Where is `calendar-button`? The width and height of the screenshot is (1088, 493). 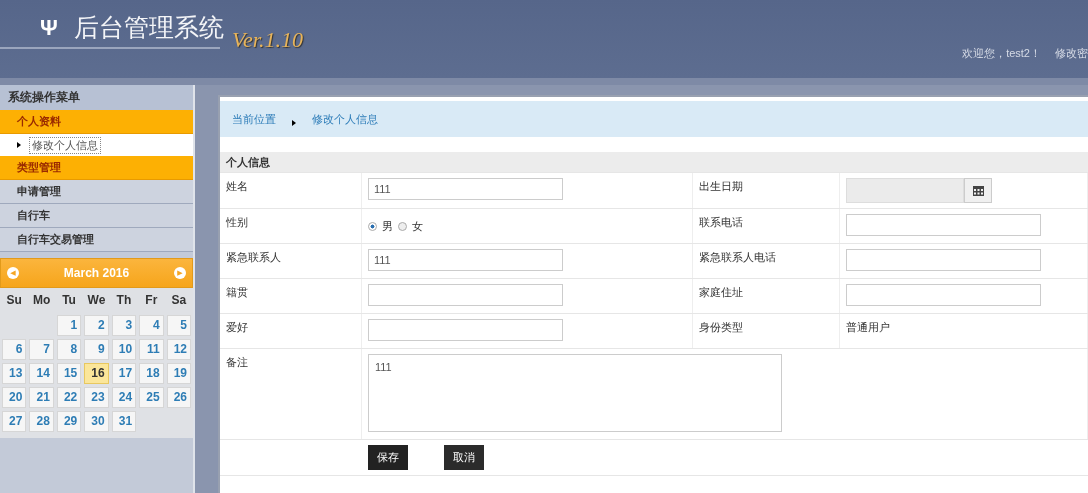
calendar-button is located at coordinates (978, 190).